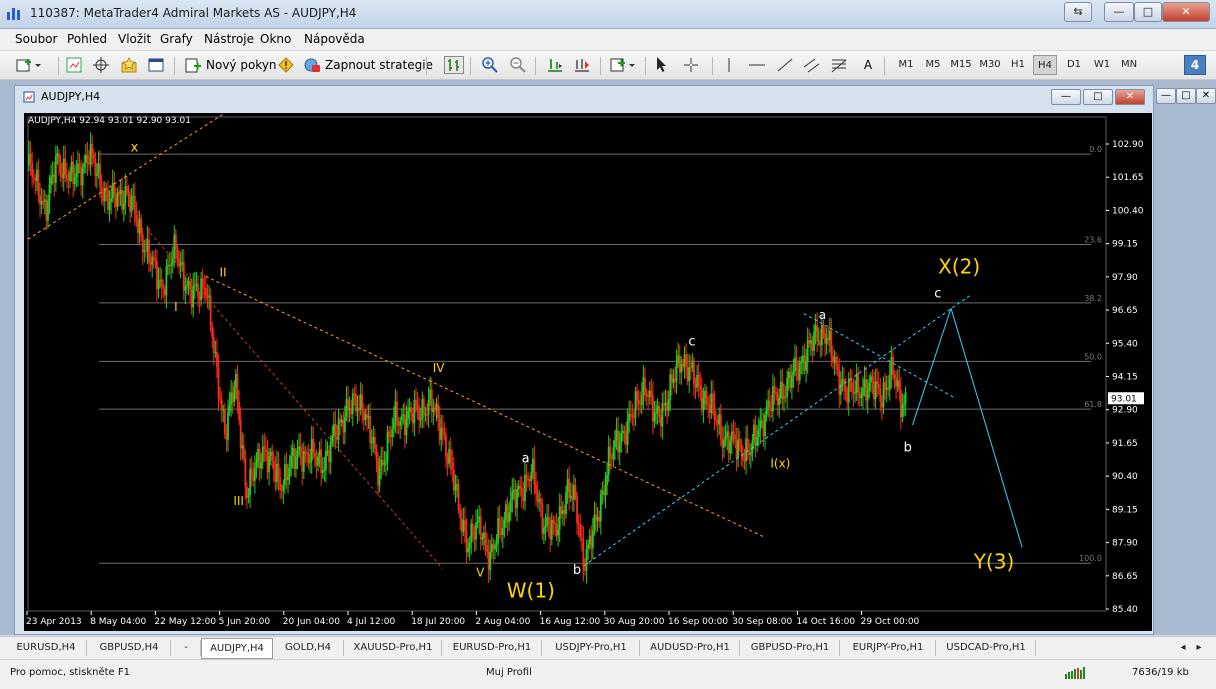 This screenshot has width=1216, height=689. Describe the element at coordinates (36, 39) in the screenshot. I see `menu-file: Soubor` at that location.